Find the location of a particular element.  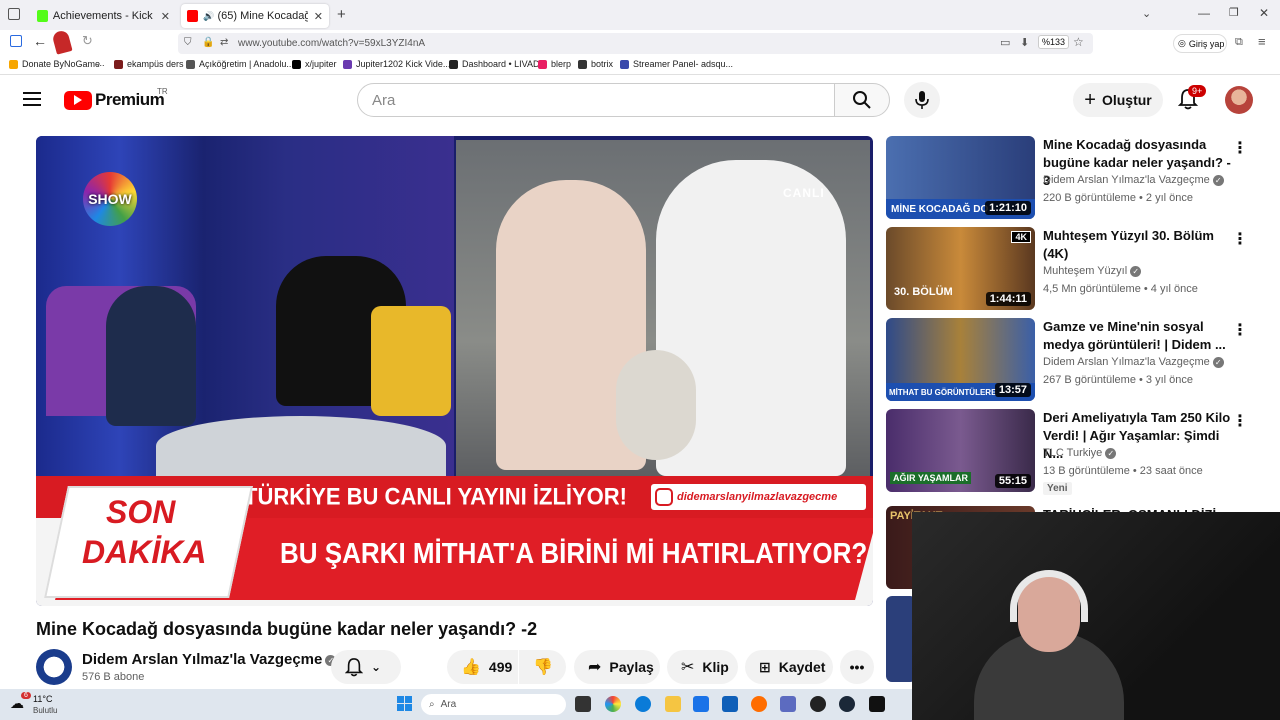

plus-icon: + is located at coordinates (1090, 99).